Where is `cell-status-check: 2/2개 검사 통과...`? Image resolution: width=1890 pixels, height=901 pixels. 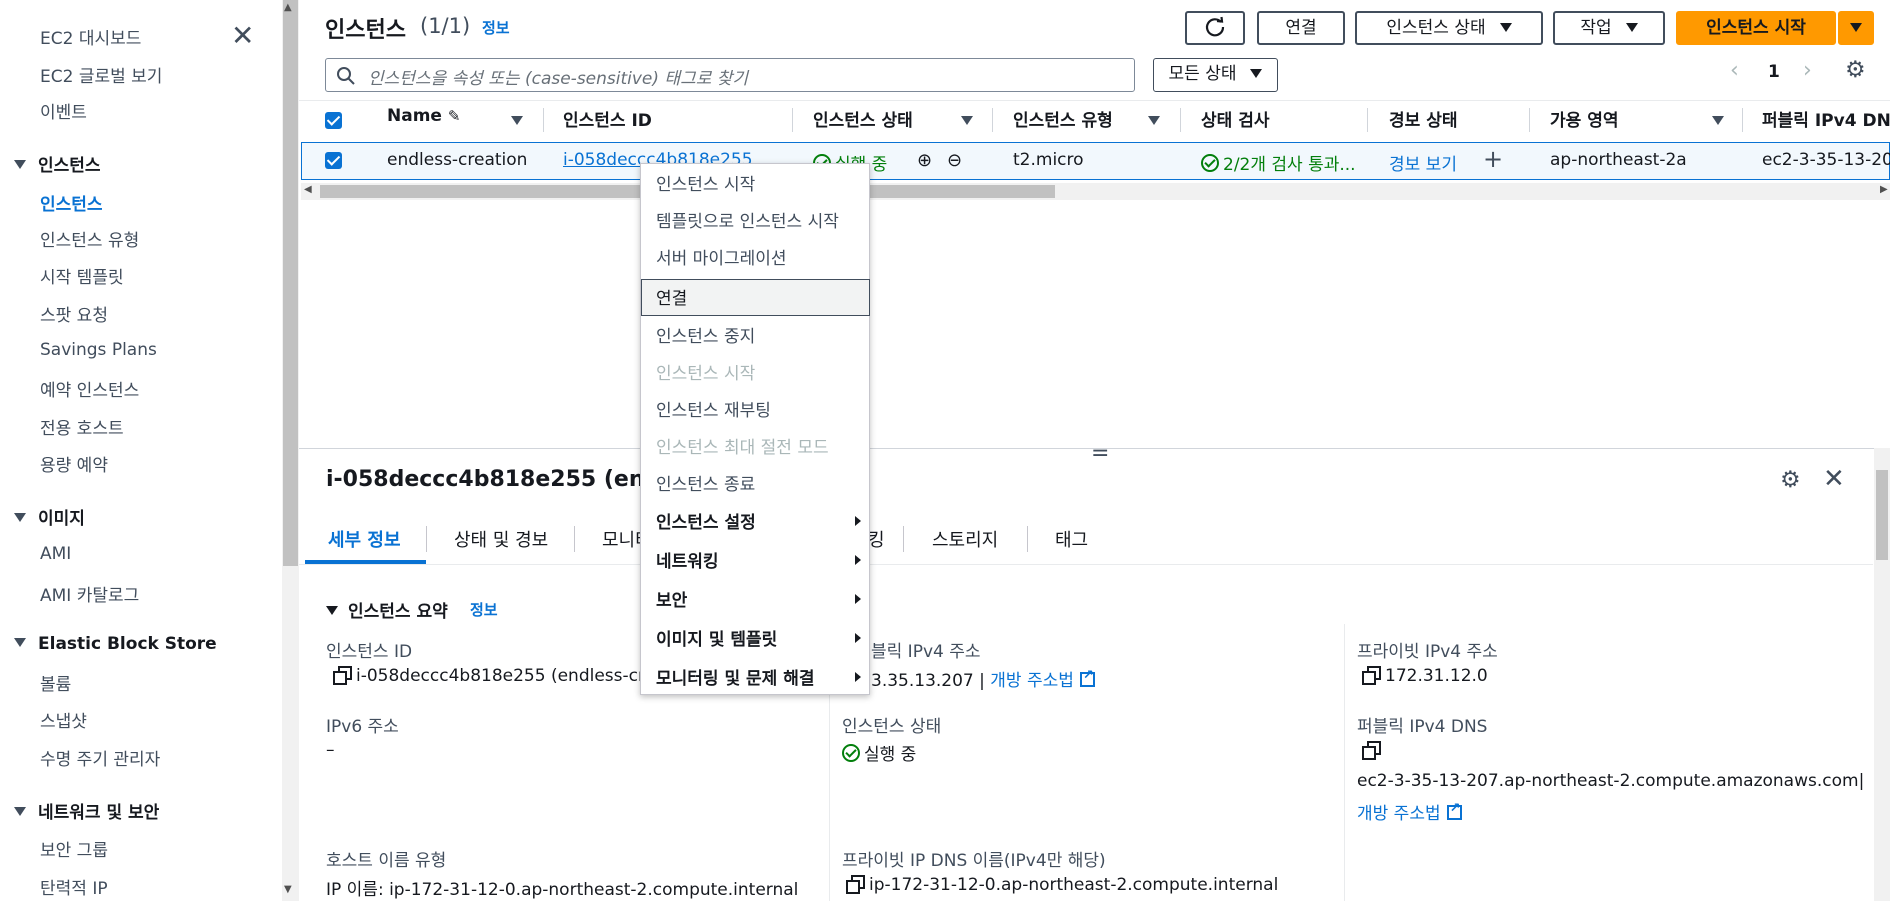 cell-status-check: 2/2개 검사 통과... is located at coordinates (1278, 162).